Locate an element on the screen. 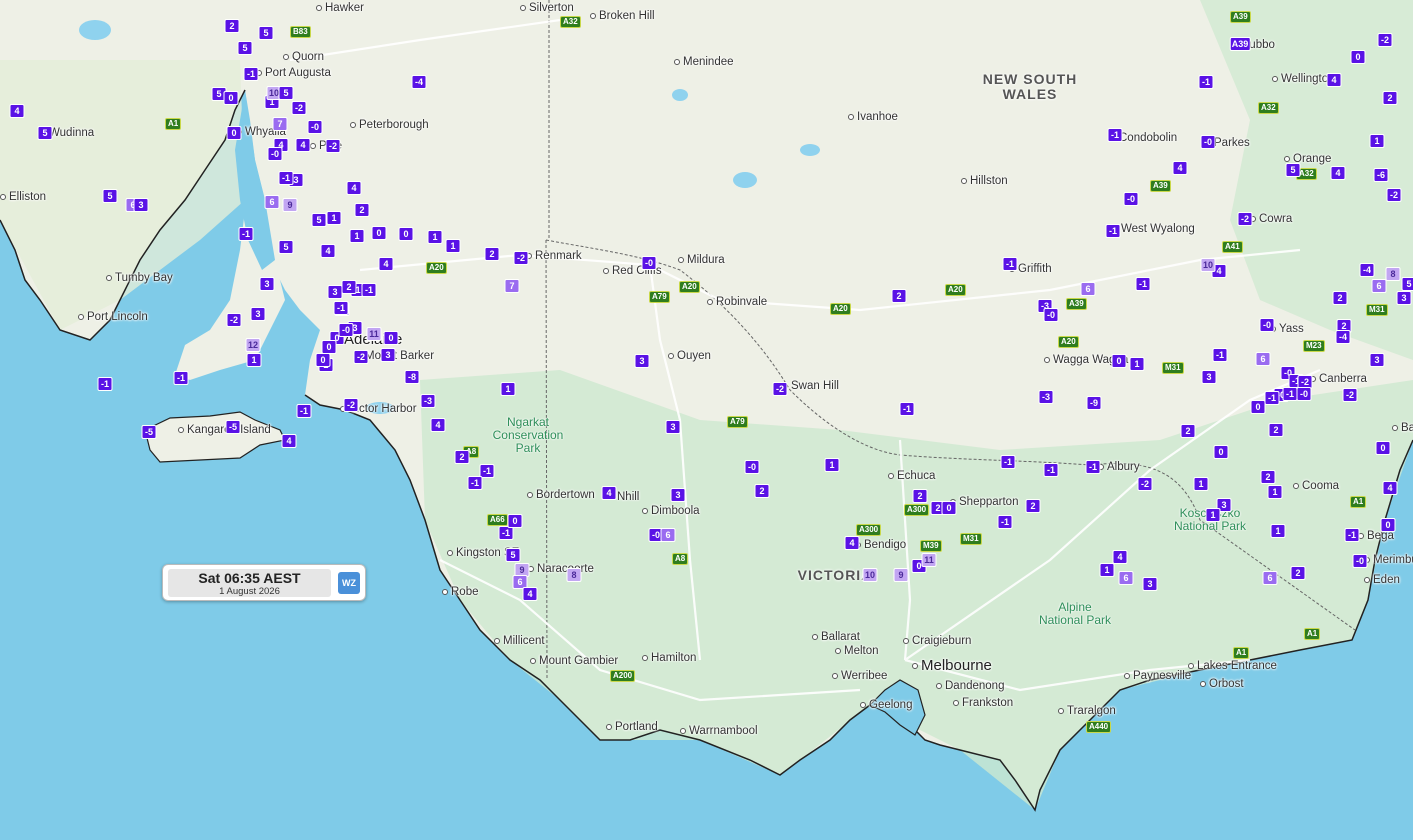  temperature-marker: -6 is located at coordinates (1381, 175).